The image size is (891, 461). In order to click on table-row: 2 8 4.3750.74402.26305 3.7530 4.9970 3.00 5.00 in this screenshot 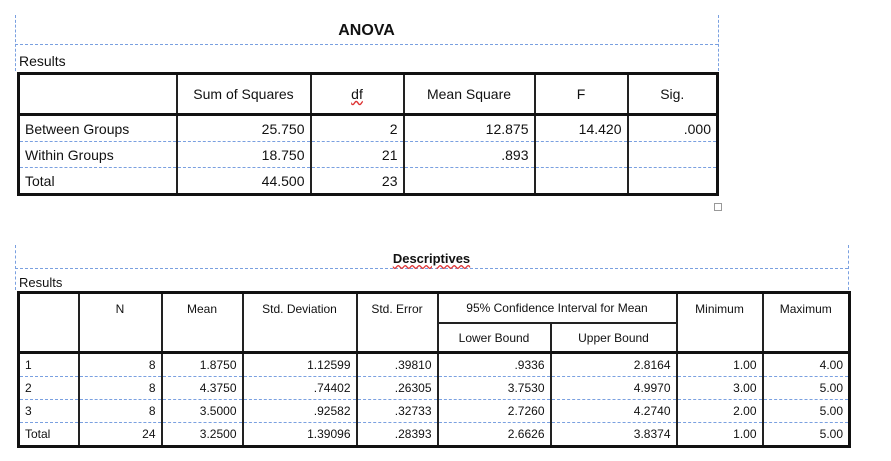, I will do `click(434, 388)`.